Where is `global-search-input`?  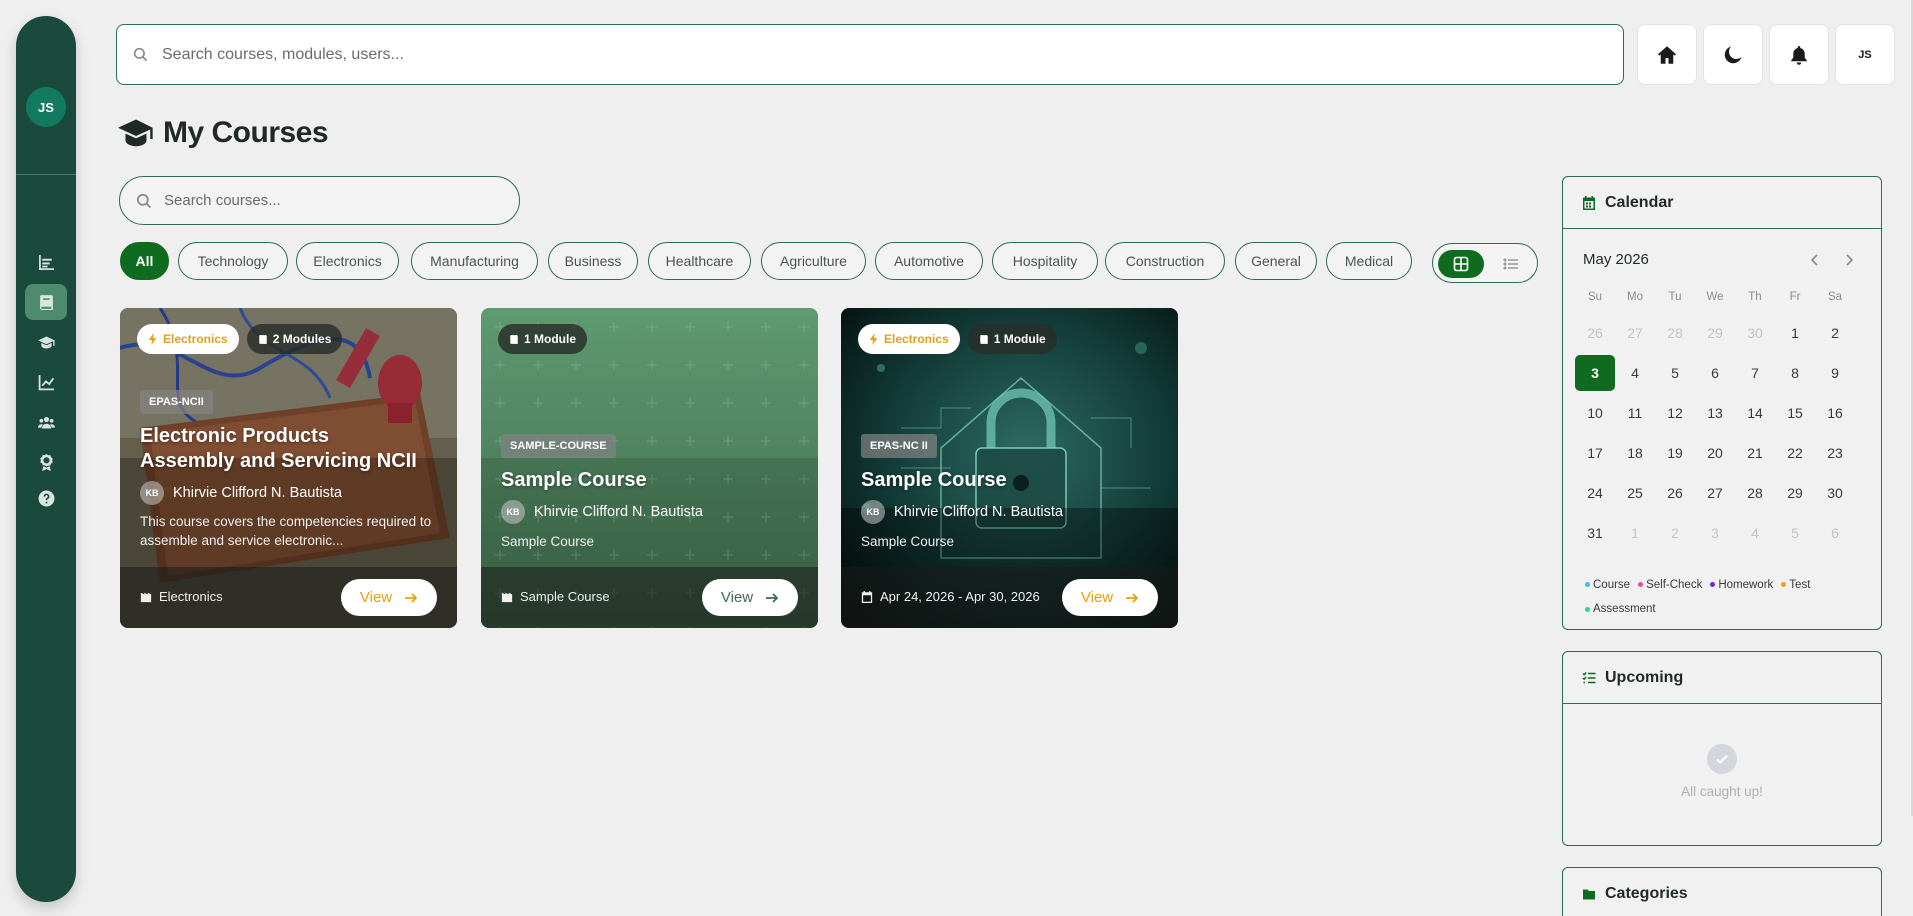 global-search-input is located at coordinates (862, 54).